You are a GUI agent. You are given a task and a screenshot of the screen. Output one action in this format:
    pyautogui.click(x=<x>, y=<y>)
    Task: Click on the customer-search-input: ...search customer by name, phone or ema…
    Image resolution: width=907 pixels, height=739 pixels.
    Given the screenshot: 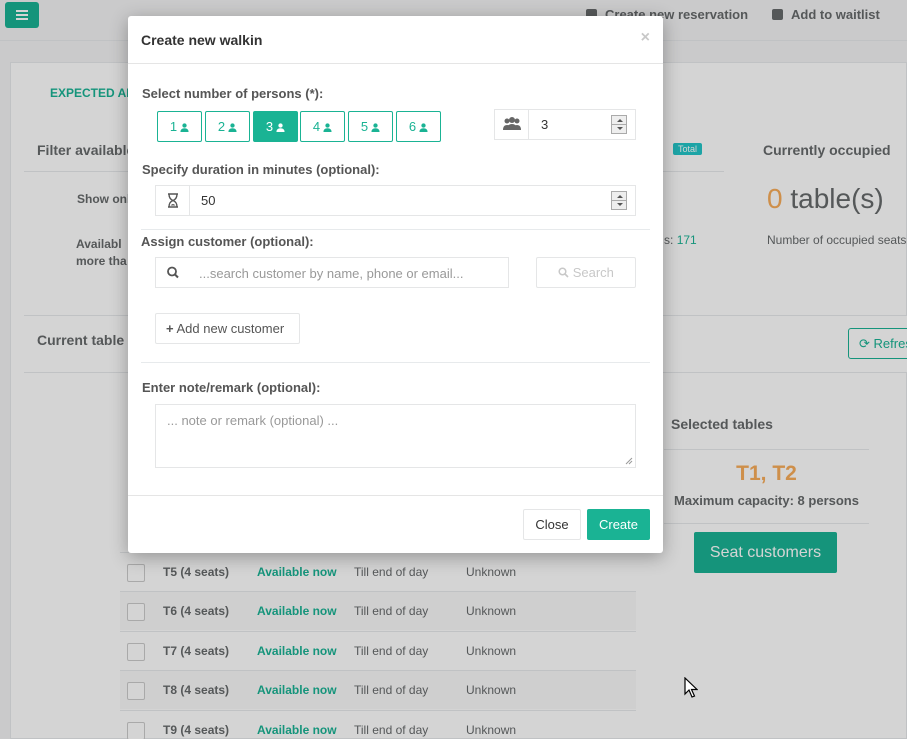 What is the action you would take?
    pyautogui.click(x=349, y=272)
    